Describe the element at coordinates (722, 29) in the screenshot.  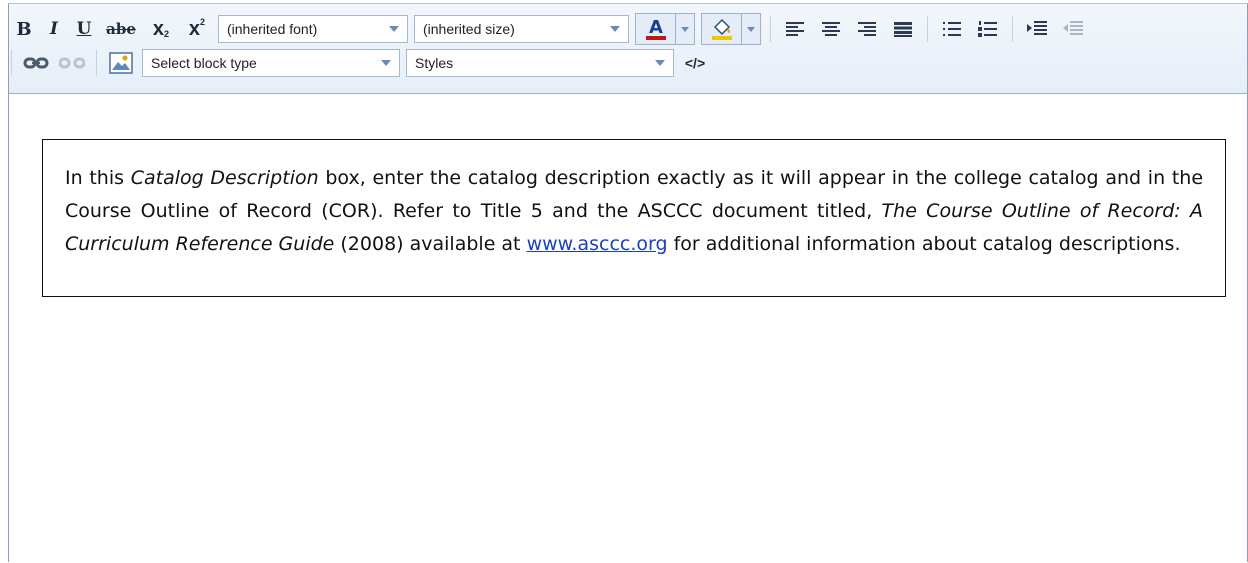
I see `paint-bucket-icon` at that location.